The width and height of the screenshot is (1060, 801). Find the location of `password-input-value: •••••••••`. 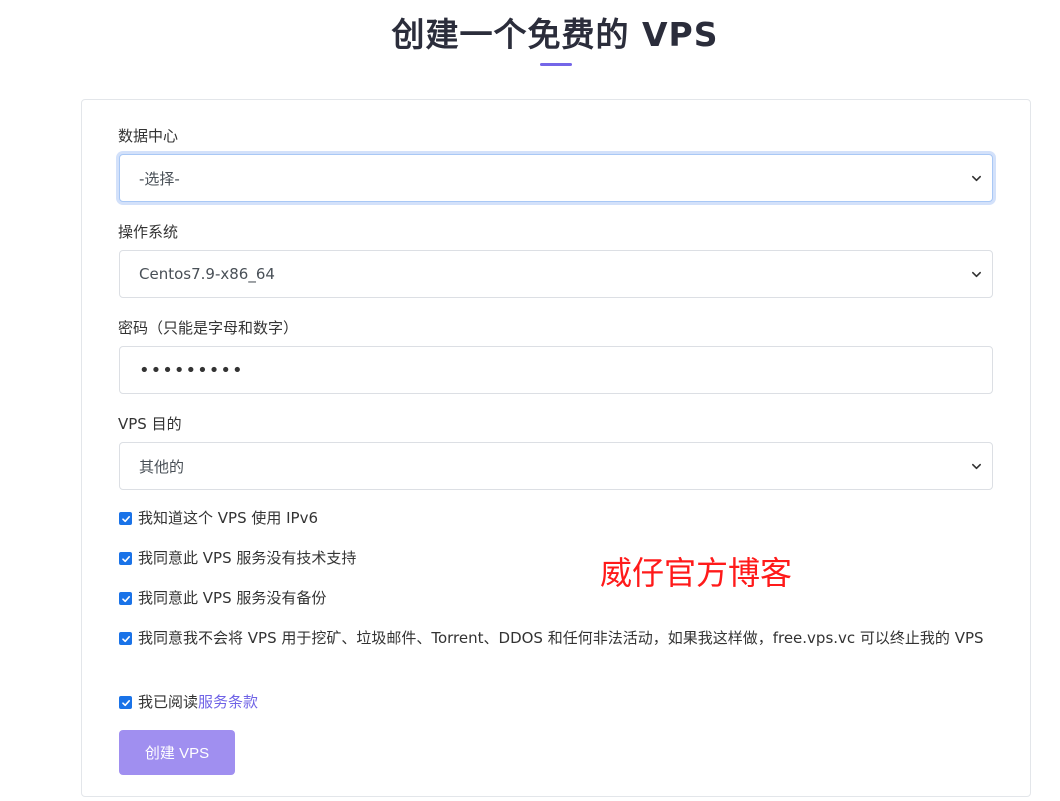

password-input-value: ••••••••• is located at coordinates (191, 370).